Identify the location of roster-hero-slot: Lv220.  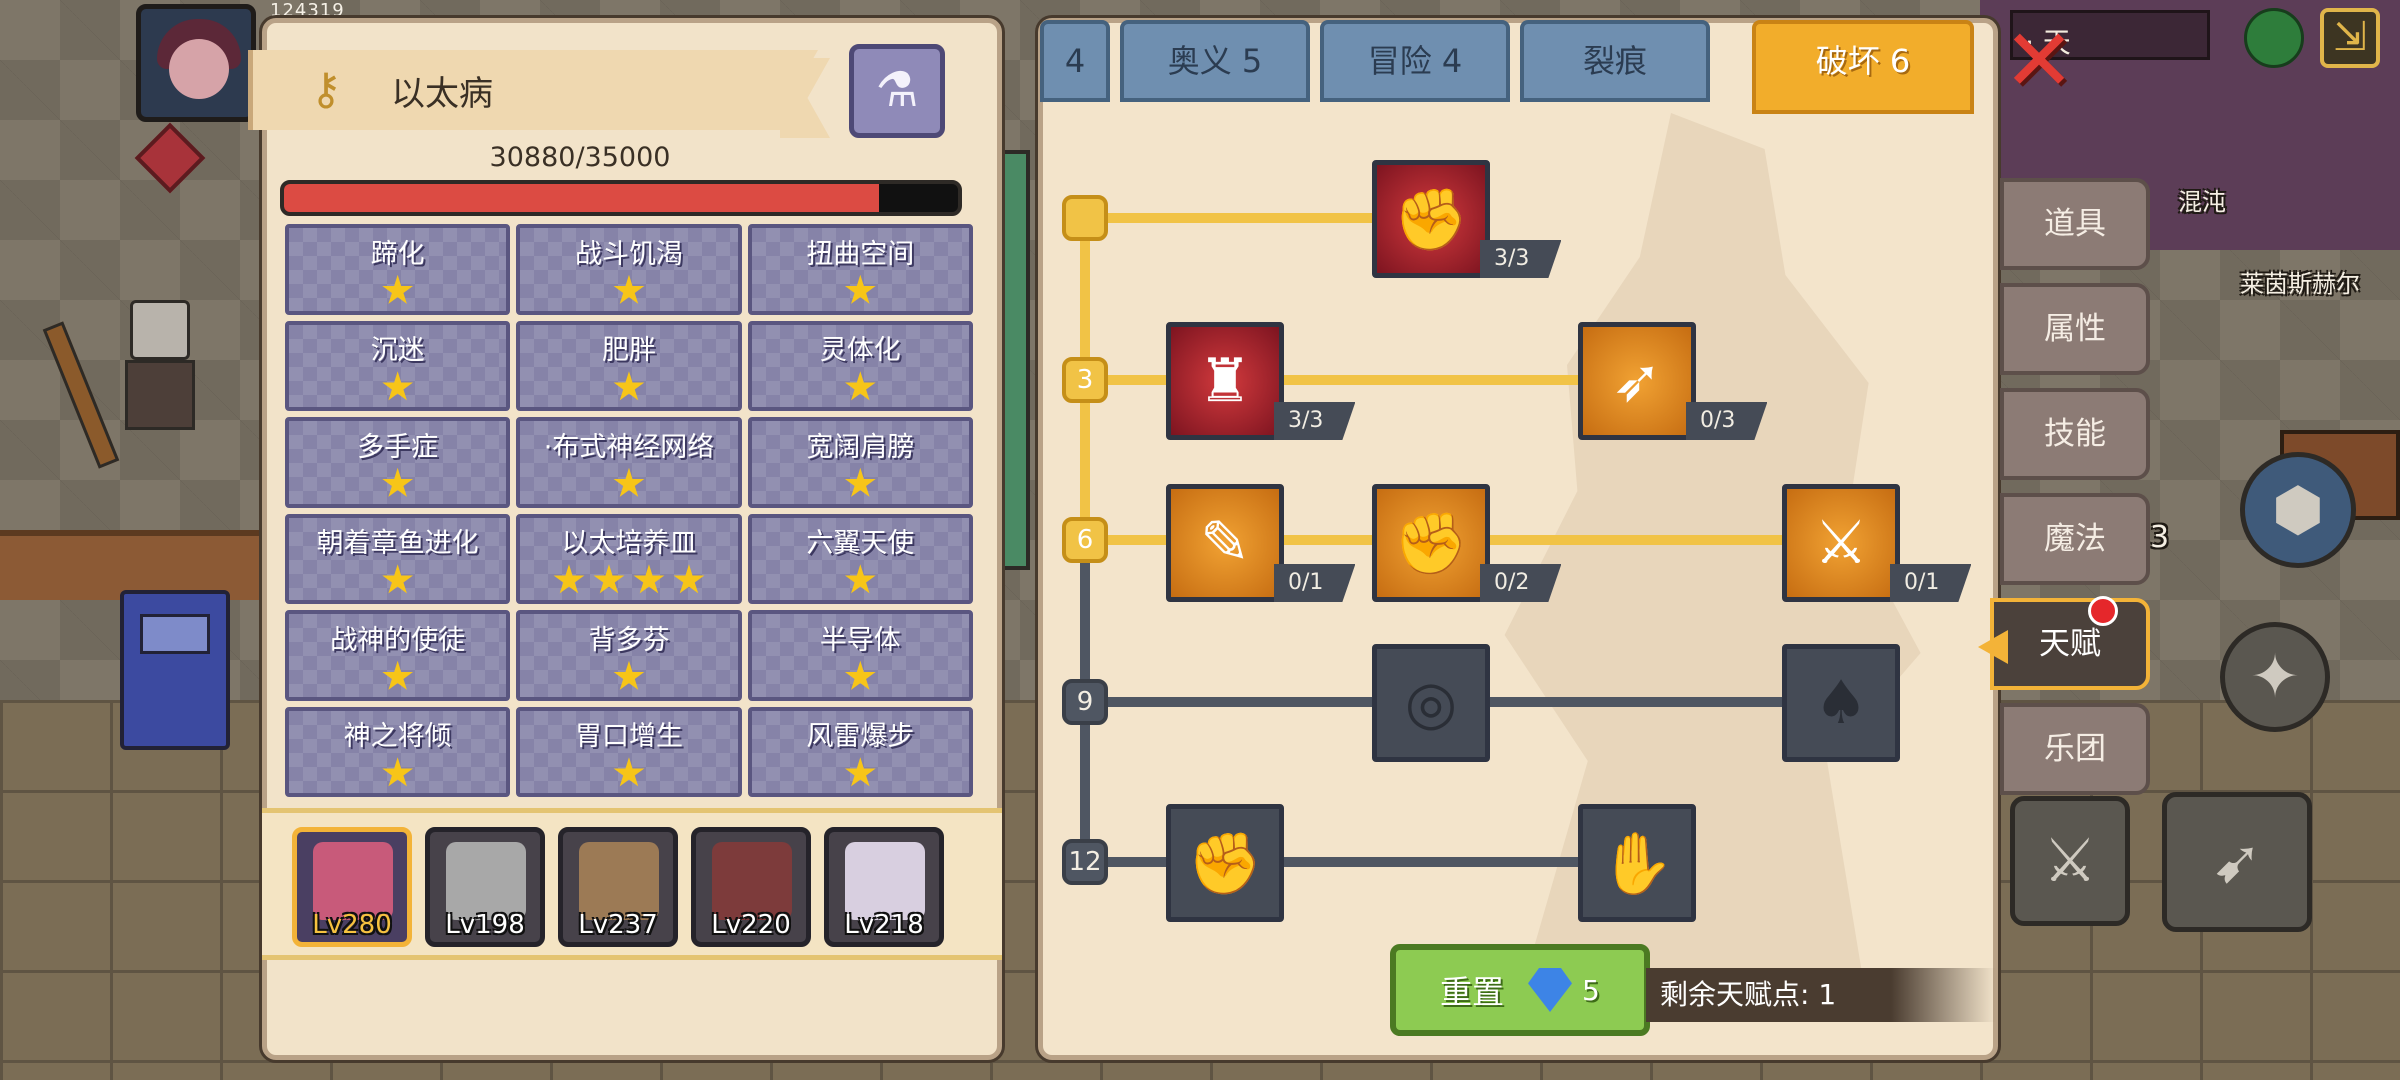
(751, 887).